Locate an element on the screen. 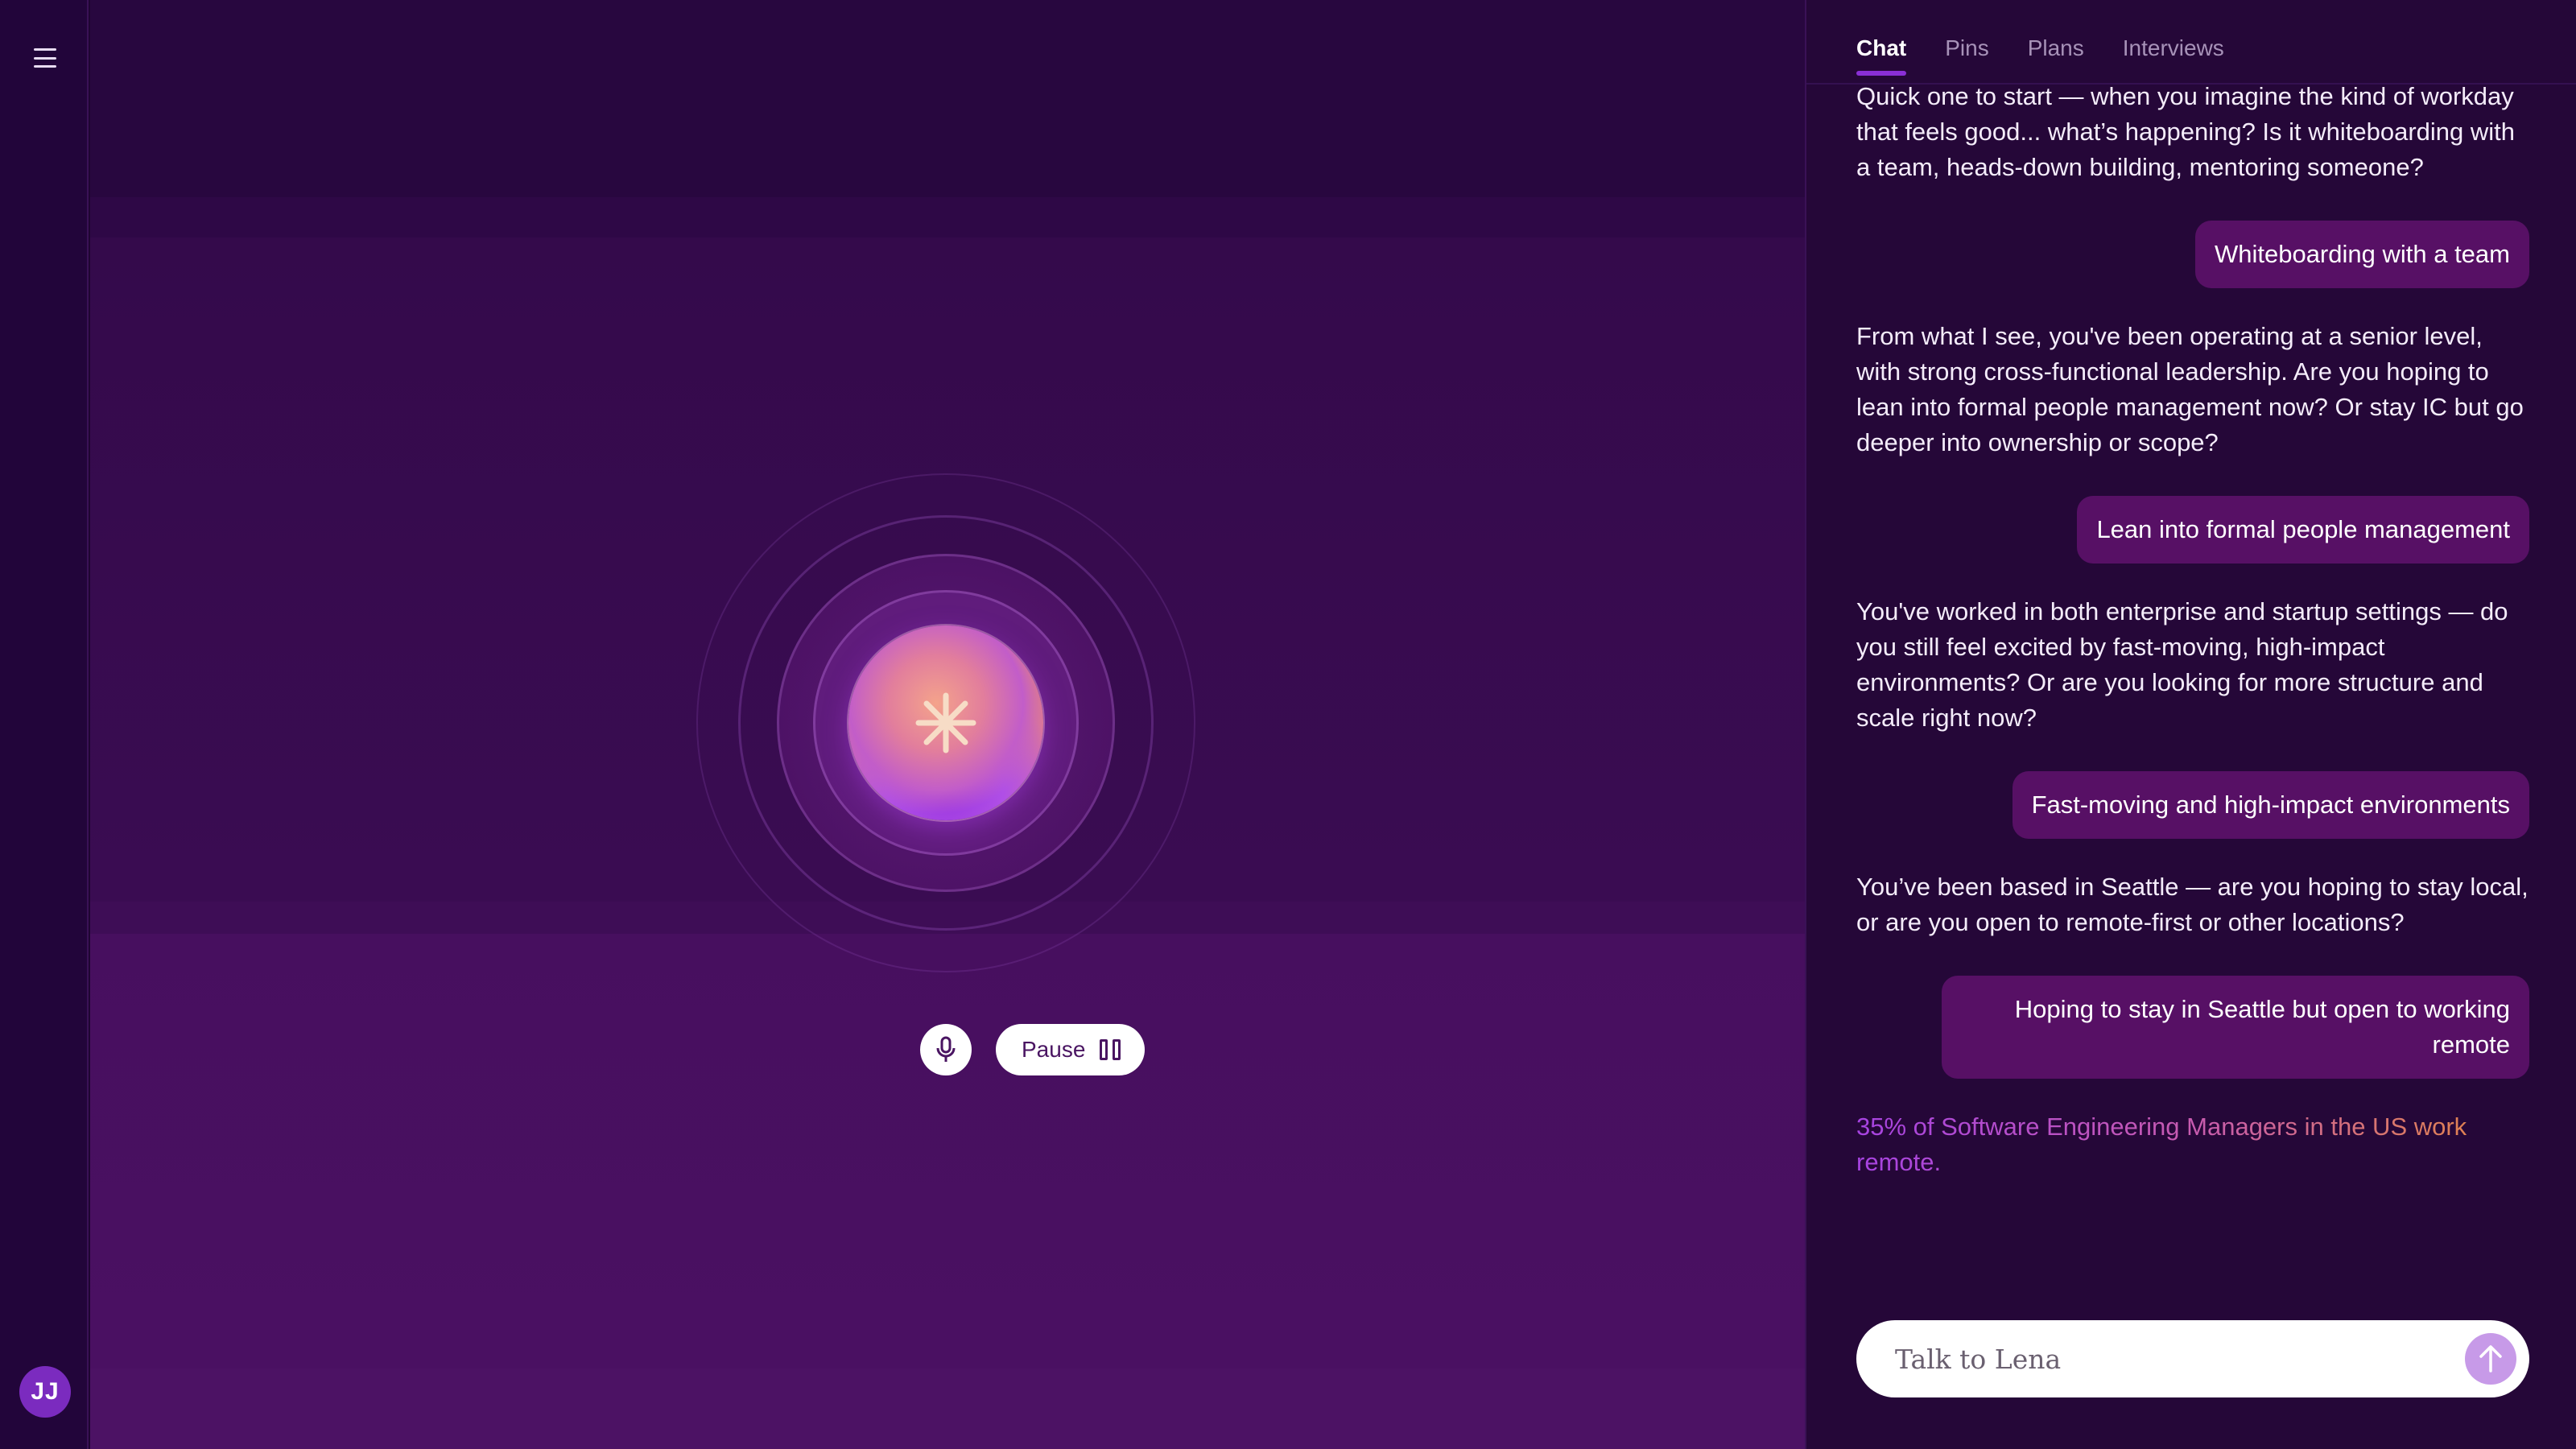  user-message-row: Lean into formal people management is located at coordinates (2192, 530).